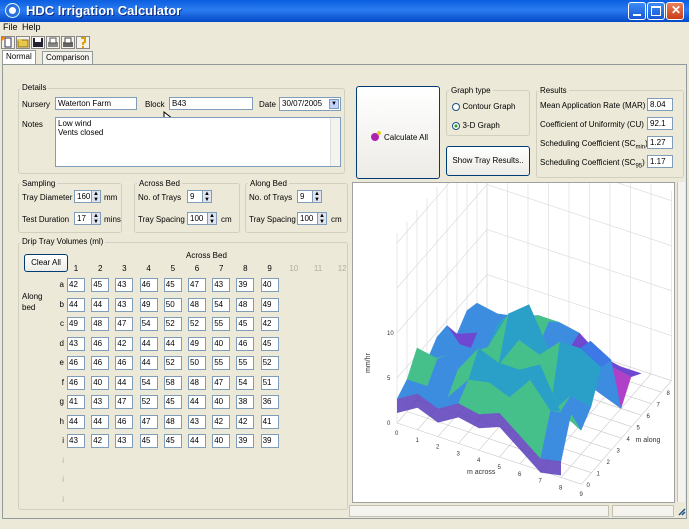  Describe the element at coordinates (68, 42) in the screenshot. I see `print-icon` at that location.